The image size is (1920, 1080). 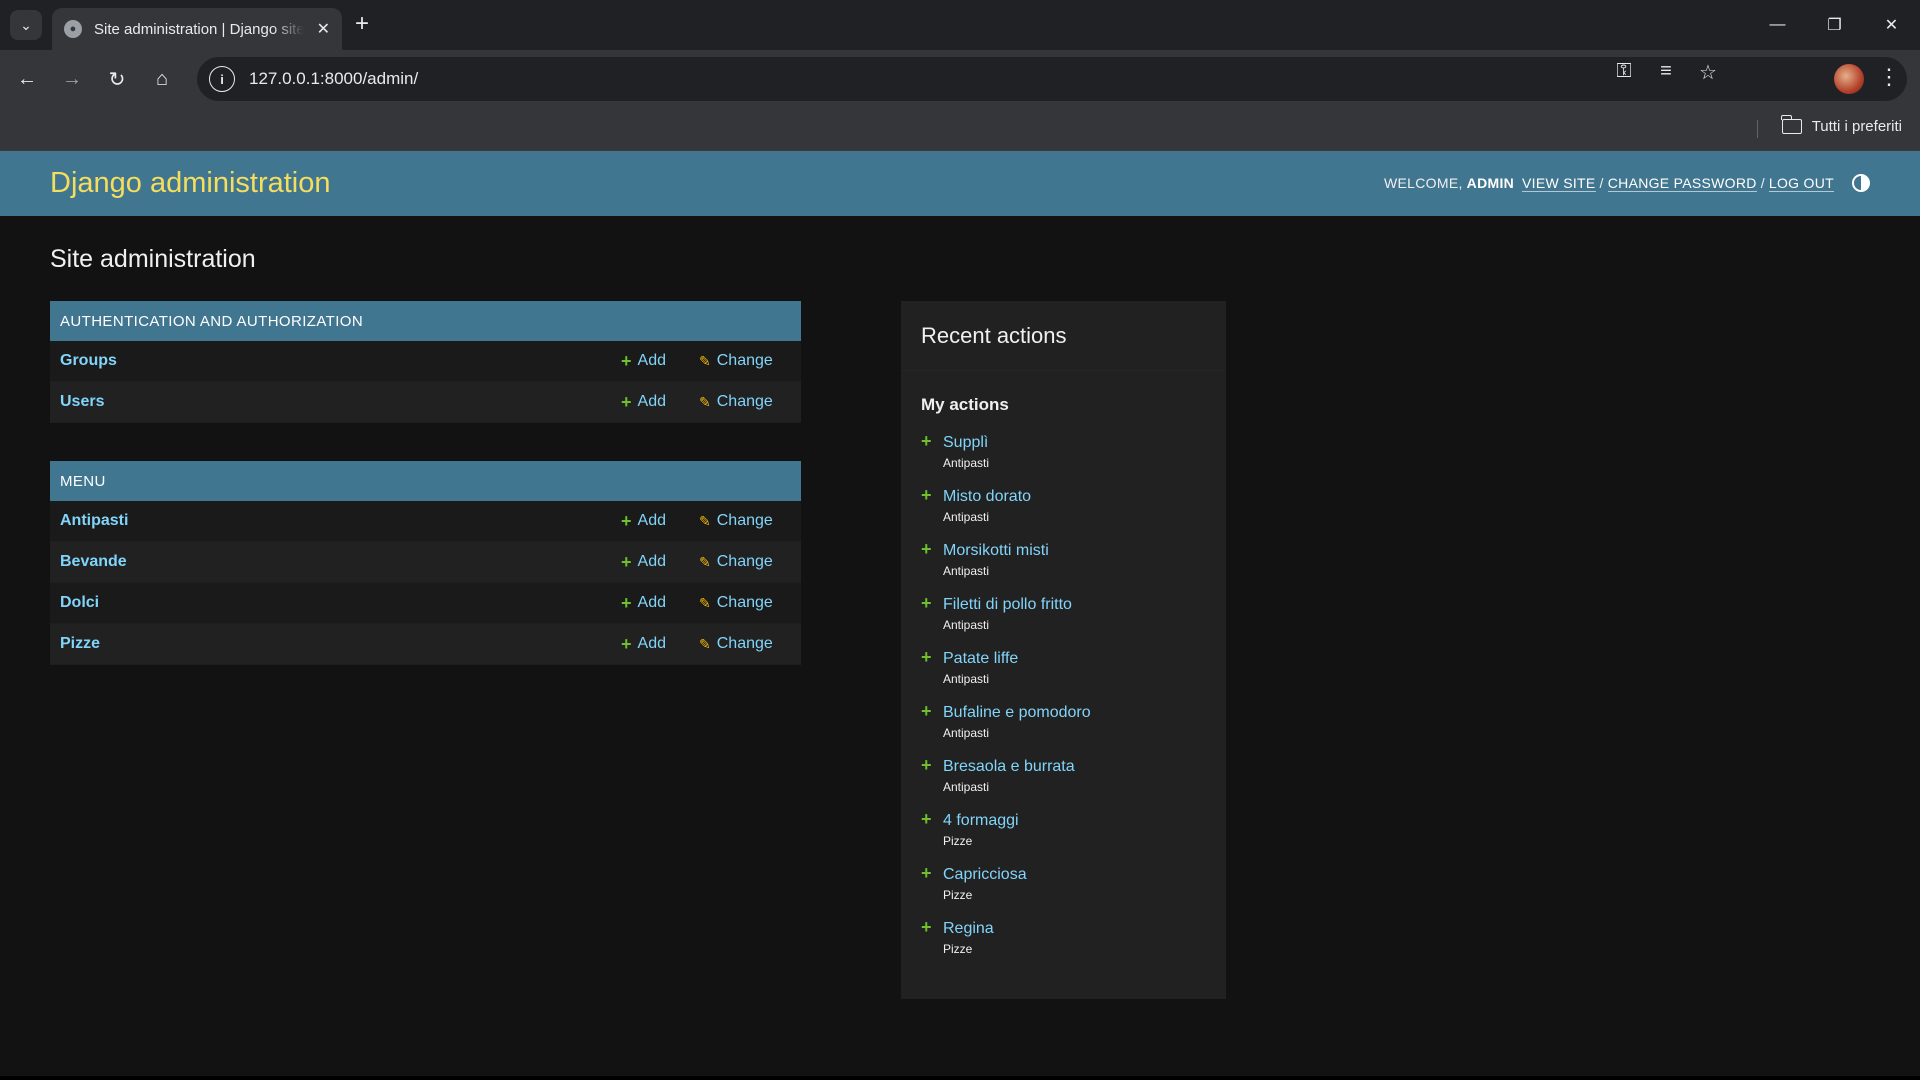 I want to click on url-text: 127.0.0.1:8000/admin/, so click(x=333, y=79).